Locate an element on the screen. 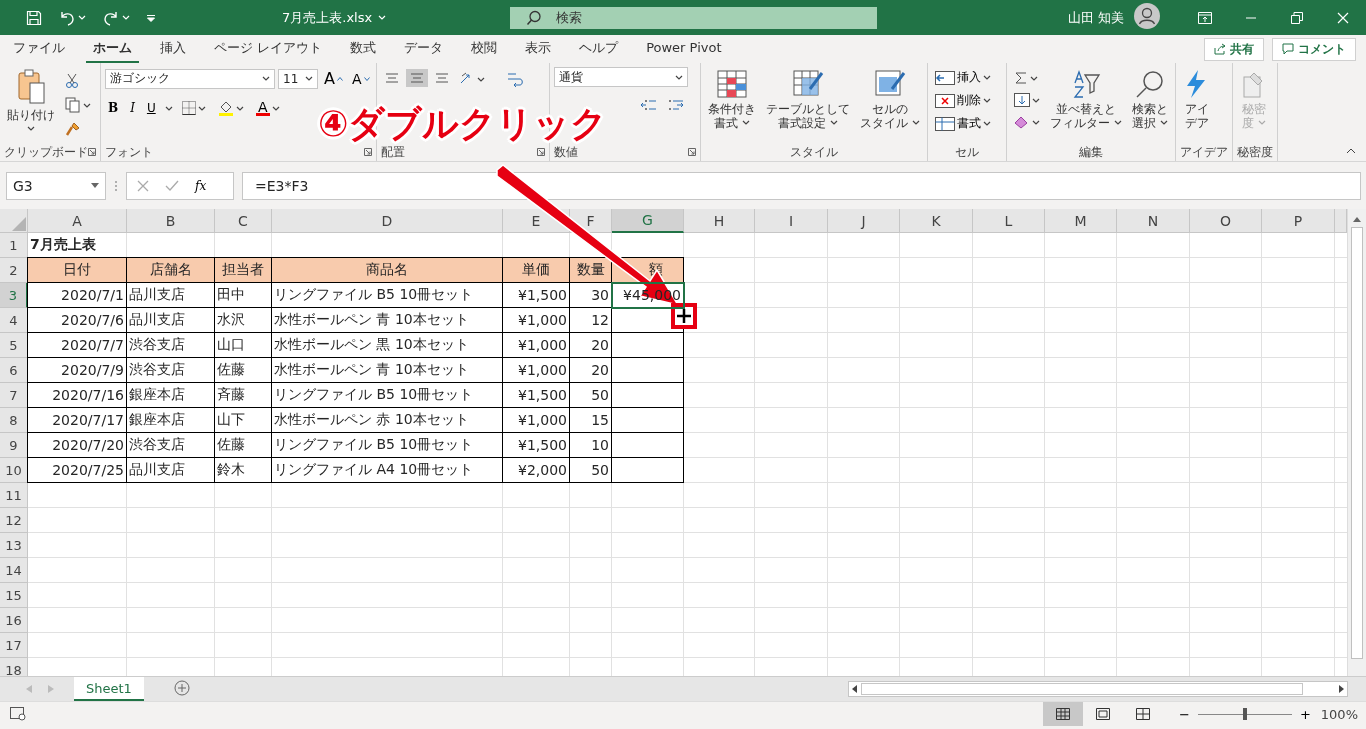 This screenshot has height=729, width=1366. font-name-dropdown: 游ゴシック is located at coordinates (190, 78).